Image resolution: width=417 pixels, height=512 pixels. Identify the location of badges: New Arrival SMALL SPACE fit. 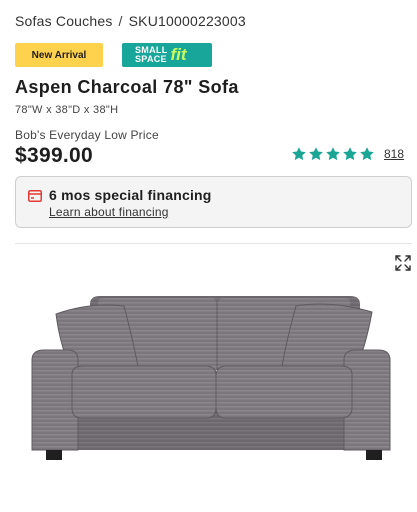
(113, 55).